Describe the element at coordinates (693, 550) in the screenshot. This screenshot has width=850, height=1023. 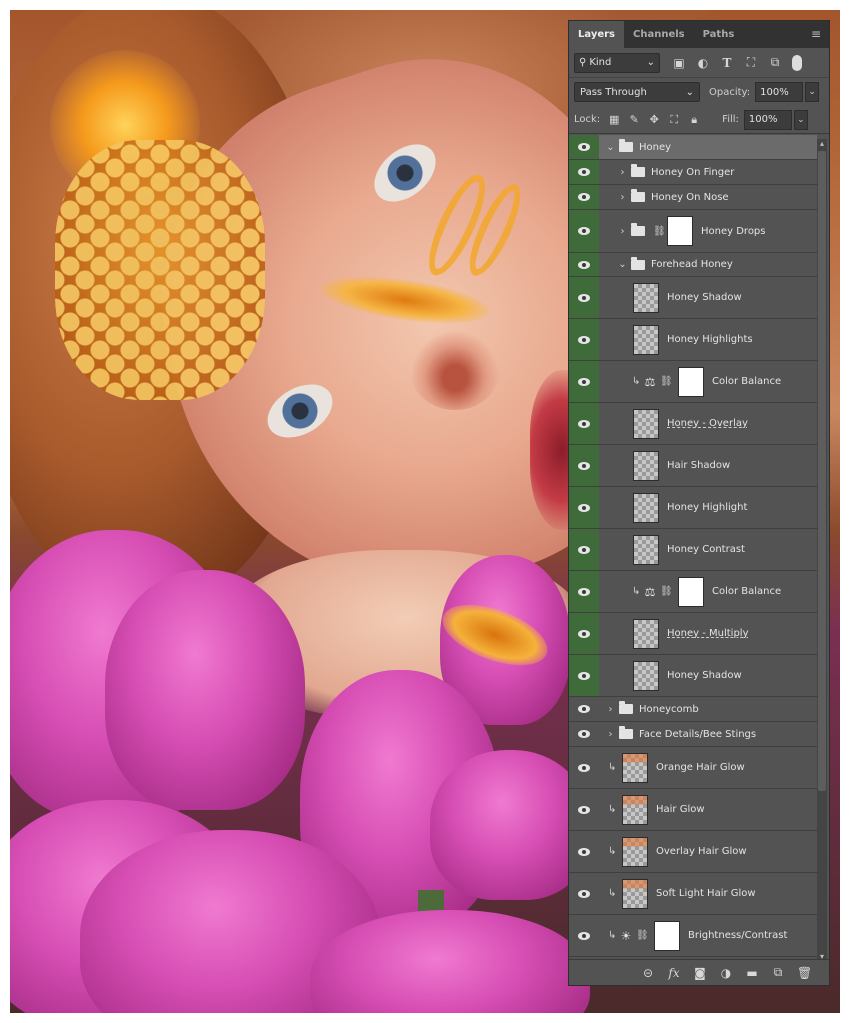
I see `layer-row: Honey Contrast` at that location.